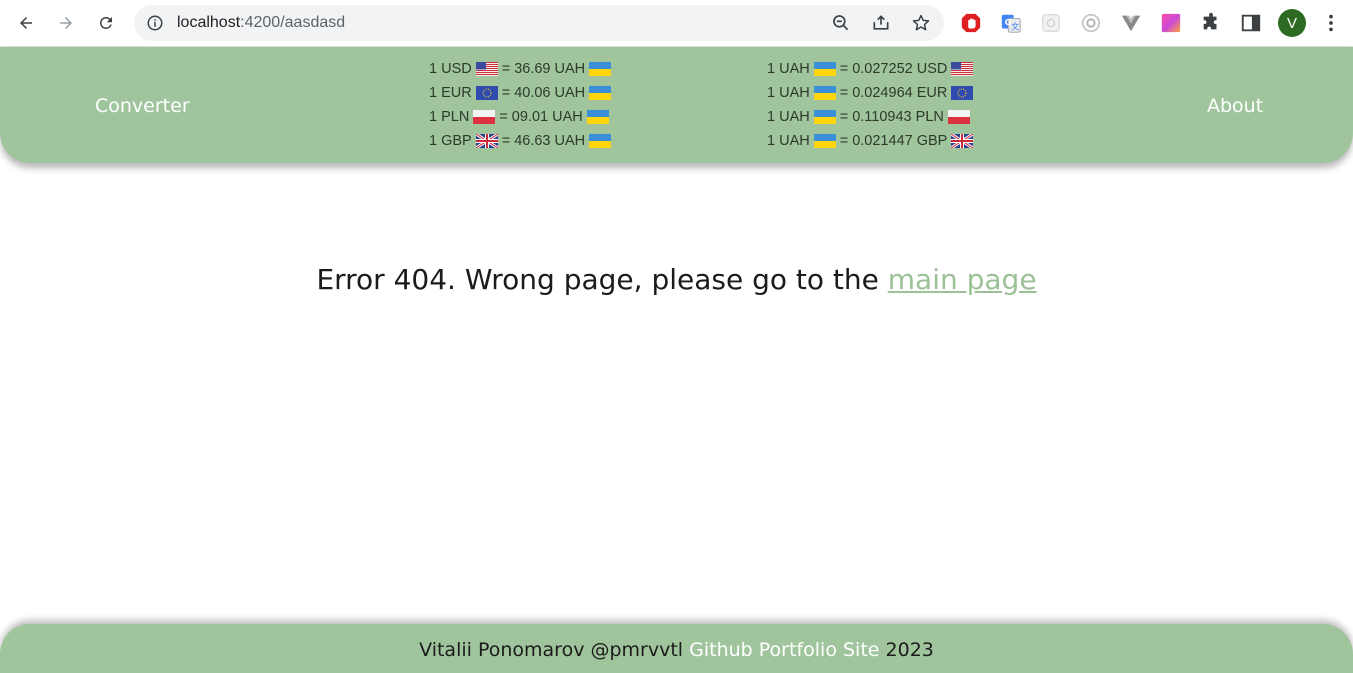  Describe the element at coordinates (921, 23) in the screenshot. I see `bookmark-star-icon` at that location.